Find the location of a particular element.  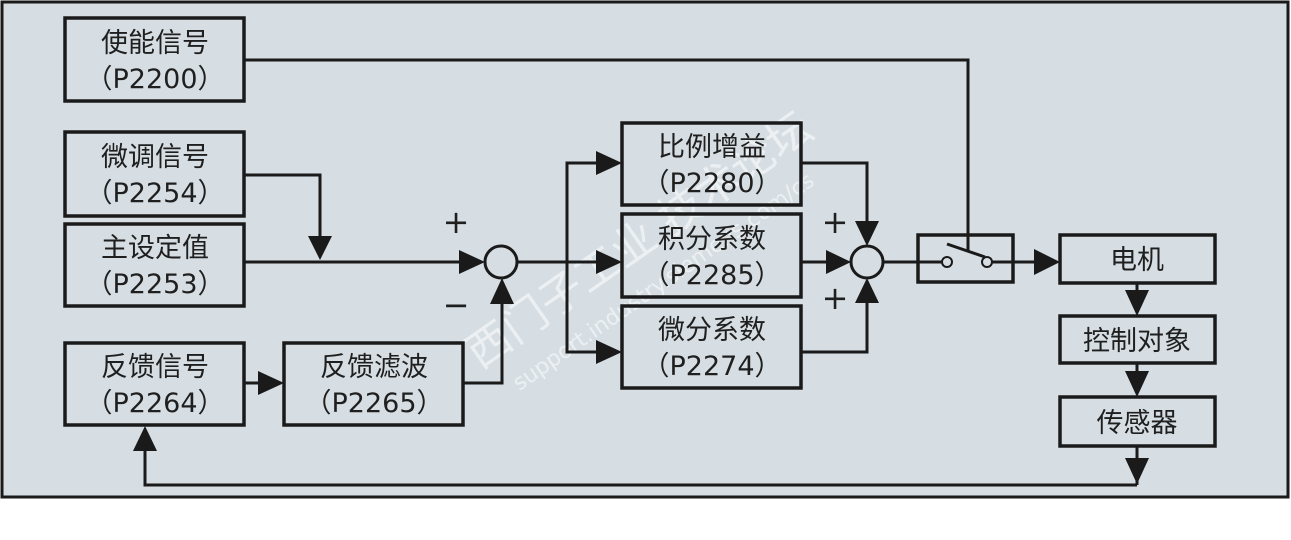

sum2-plus-top-sign: + is located at coordinates (835, 222).